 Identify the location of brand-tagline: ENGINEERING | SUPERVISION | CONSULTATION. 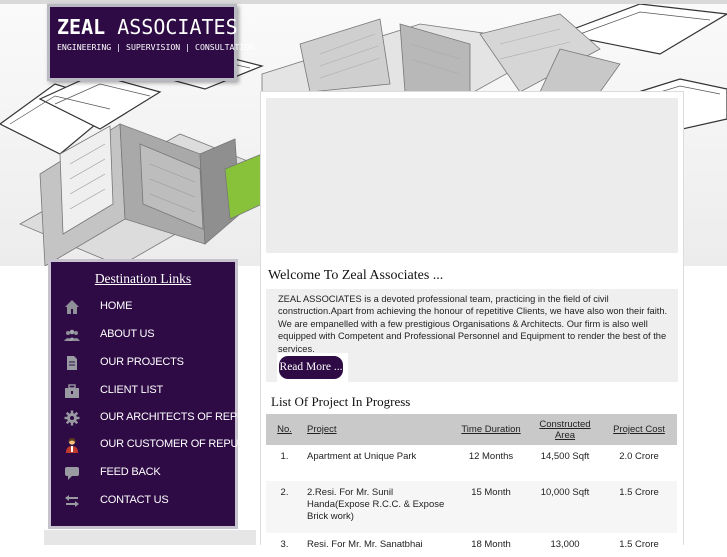
(156, 47).